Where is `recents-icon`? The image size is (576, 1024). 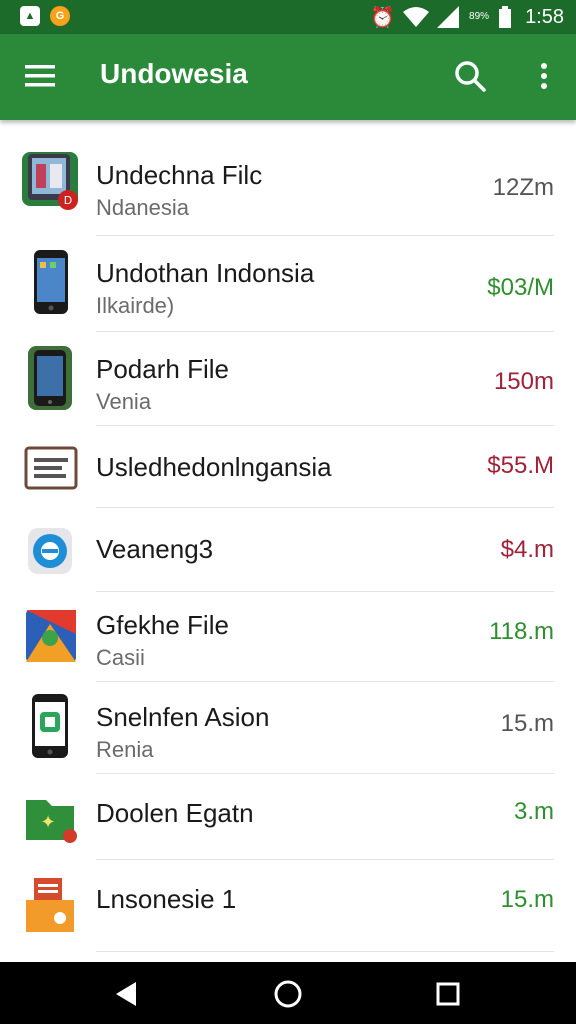
recents-icon is located at coordinates (448, 994).